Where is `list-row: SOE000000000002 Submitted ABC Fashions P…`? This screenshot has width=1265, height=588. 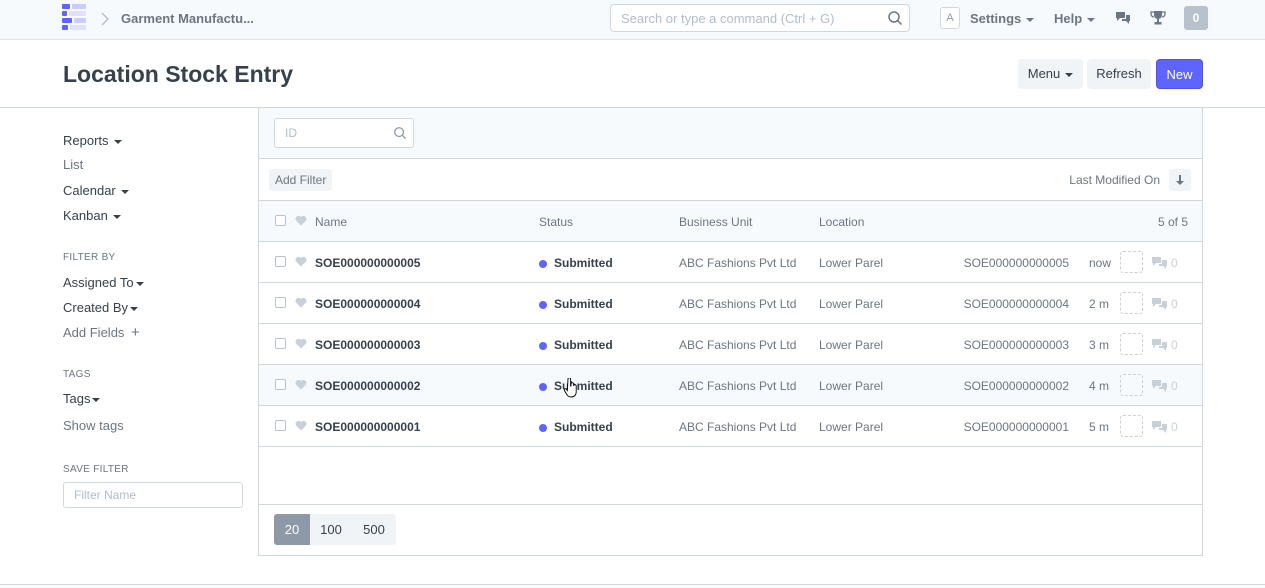
list-row: SOE000000000002 Submitted ABC Fashions P… is located at coordinates (730, 385).